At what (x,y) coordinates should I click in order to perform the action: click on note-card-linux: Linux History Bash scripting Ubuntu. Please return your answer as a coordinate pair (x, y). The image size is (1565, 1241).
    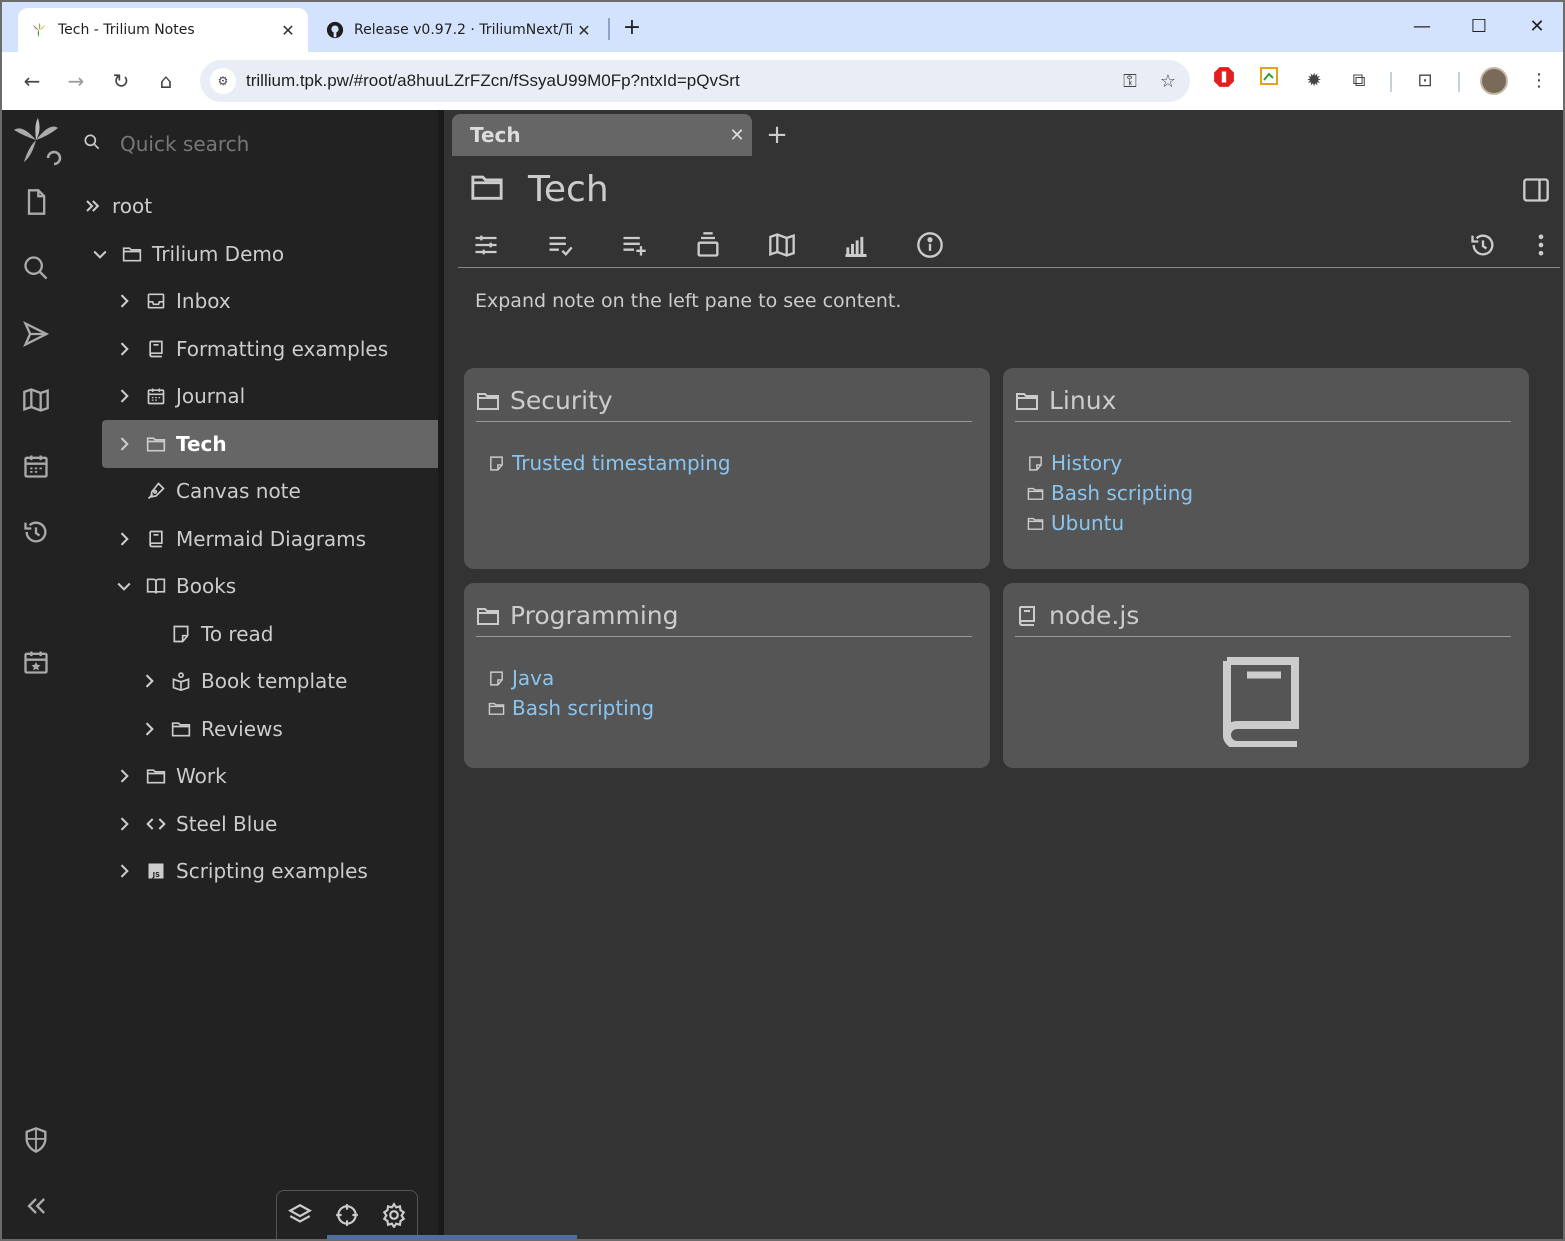
    Looking at the image, I should click on (1266, 468).